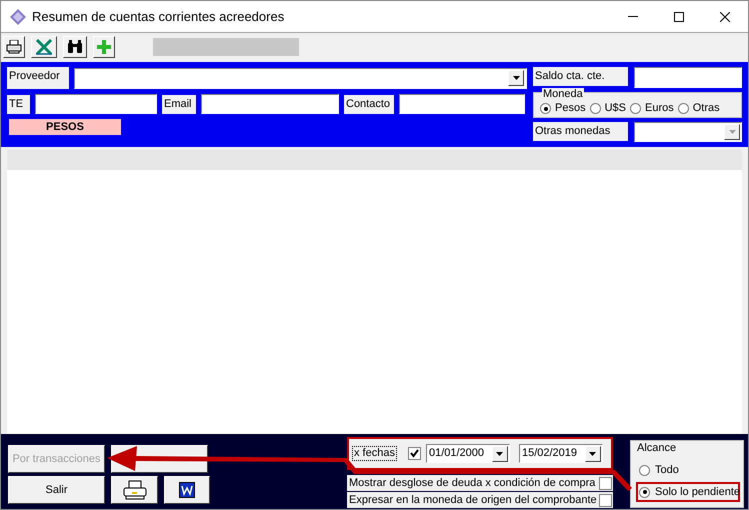 This screenshot has height=510, width=749. What do you see at coordinates (369, 104) in the screenshot?
I see `contacto-label: Contacto` at bounding box center [369, 104].